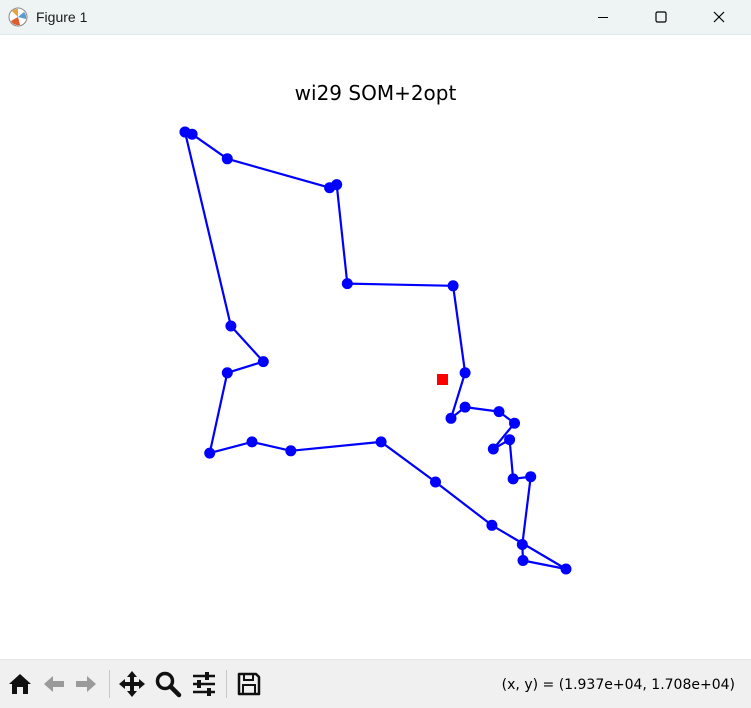 This screenshot has width=751, height=708. I want to click on back-button, so click(54, 684).